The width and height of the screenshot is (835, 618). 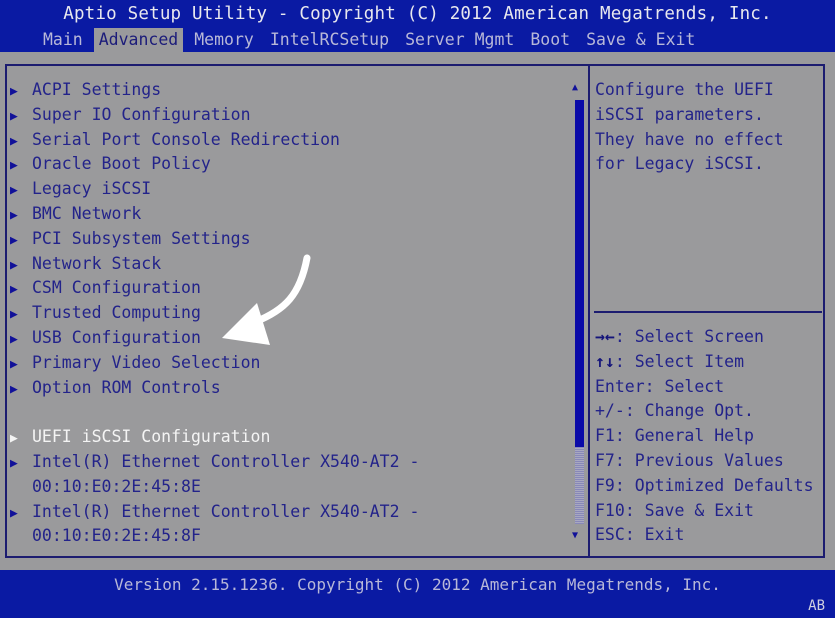 I want to click on key-f7: F7: Previous Values, so click(x=710, y=461).